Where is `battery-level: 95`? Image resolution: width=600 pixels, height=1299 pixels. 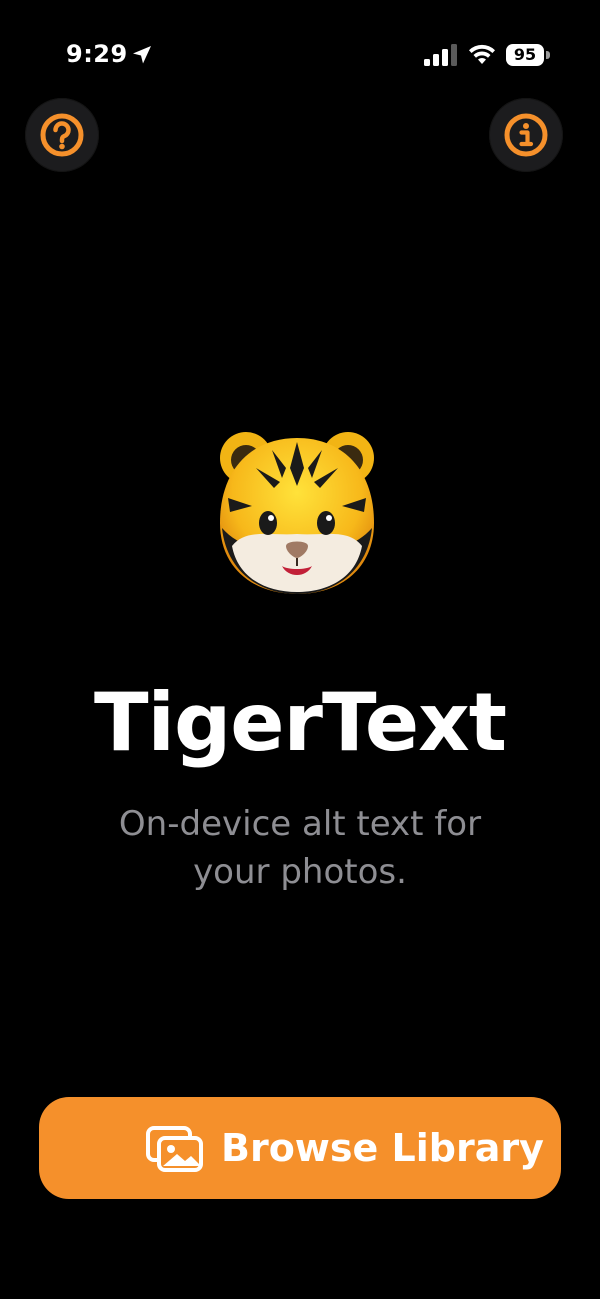 battery-level: 95 is located at coordinates (525, 54).